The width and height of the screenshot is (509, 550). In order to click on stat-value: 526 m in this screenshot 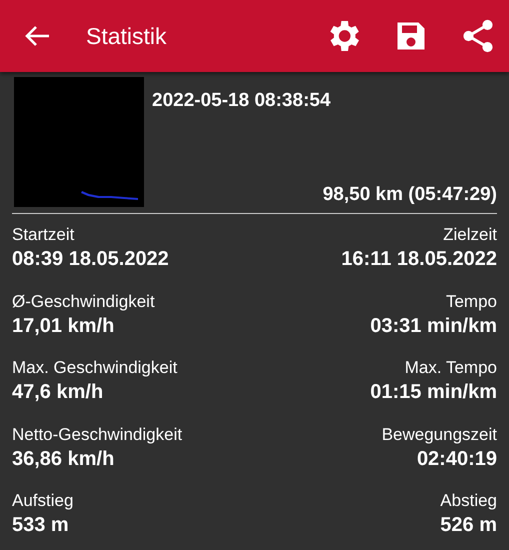, I will do `click(468, 525)`.